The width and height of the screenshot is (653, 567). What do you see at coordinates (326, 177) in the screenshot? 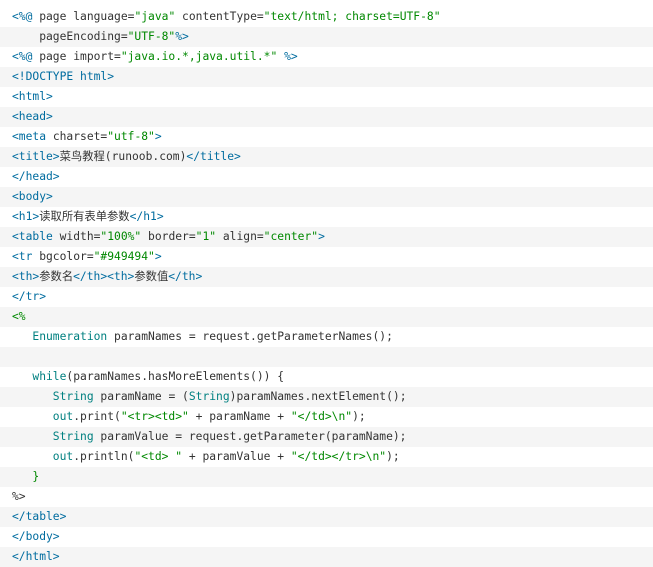
I see `code-line: </head>` at bounding box center [326, 177].